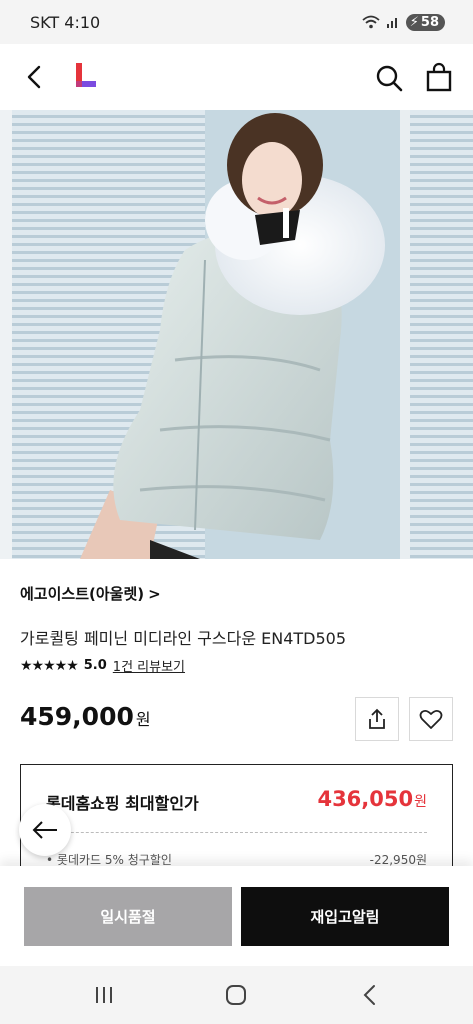 Image resolution: width=473 pixels, height=1024 pixels. Describe the element at coordinates (95, 665) in the screenshot. I see `rating-score: 5.0` at that location.